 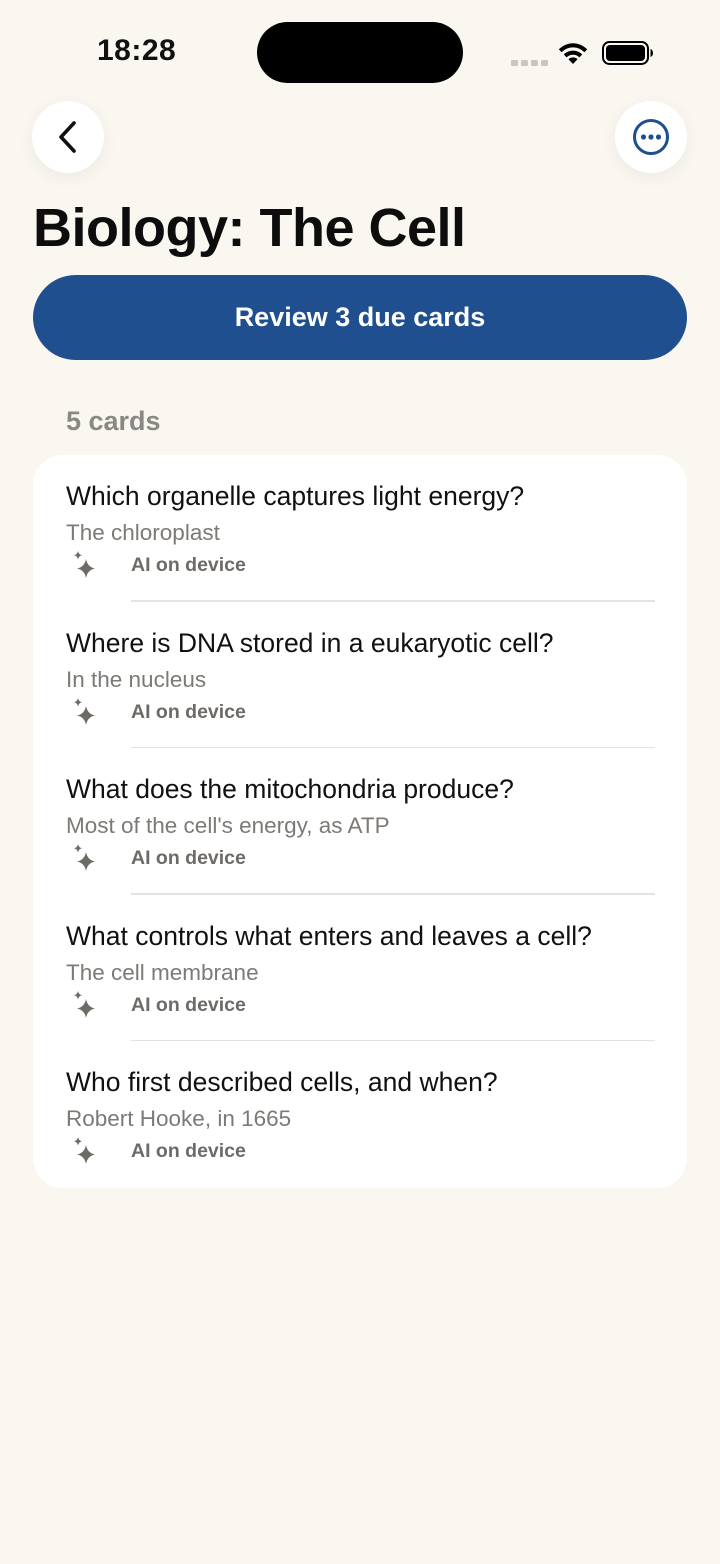 I want to click on back-button, so click(x=68, y=137).